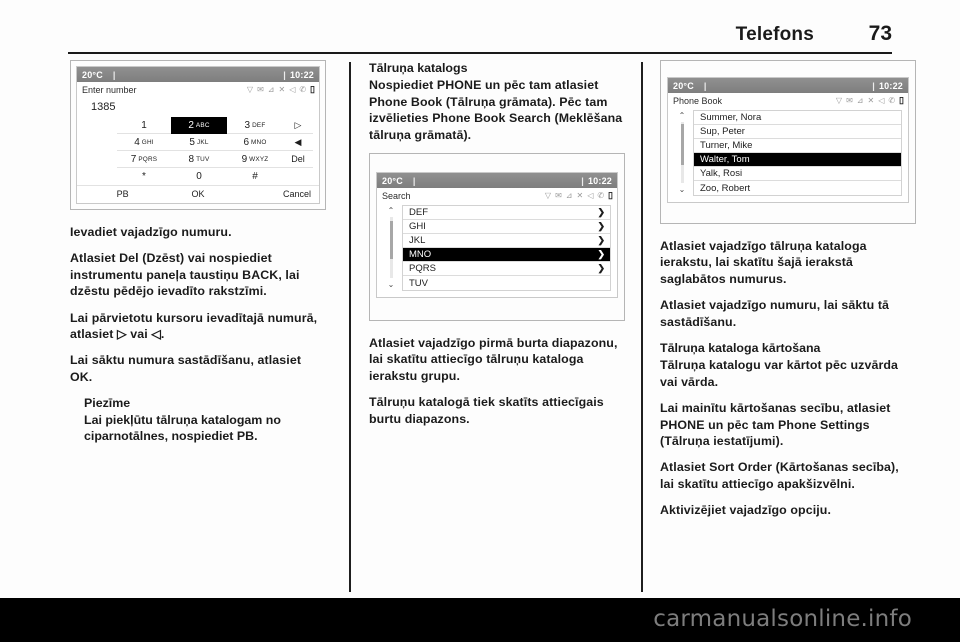  Describe the element at coordinates (506, 269) in the screenshot. I see `list-item: PQRS ❯` at that location.